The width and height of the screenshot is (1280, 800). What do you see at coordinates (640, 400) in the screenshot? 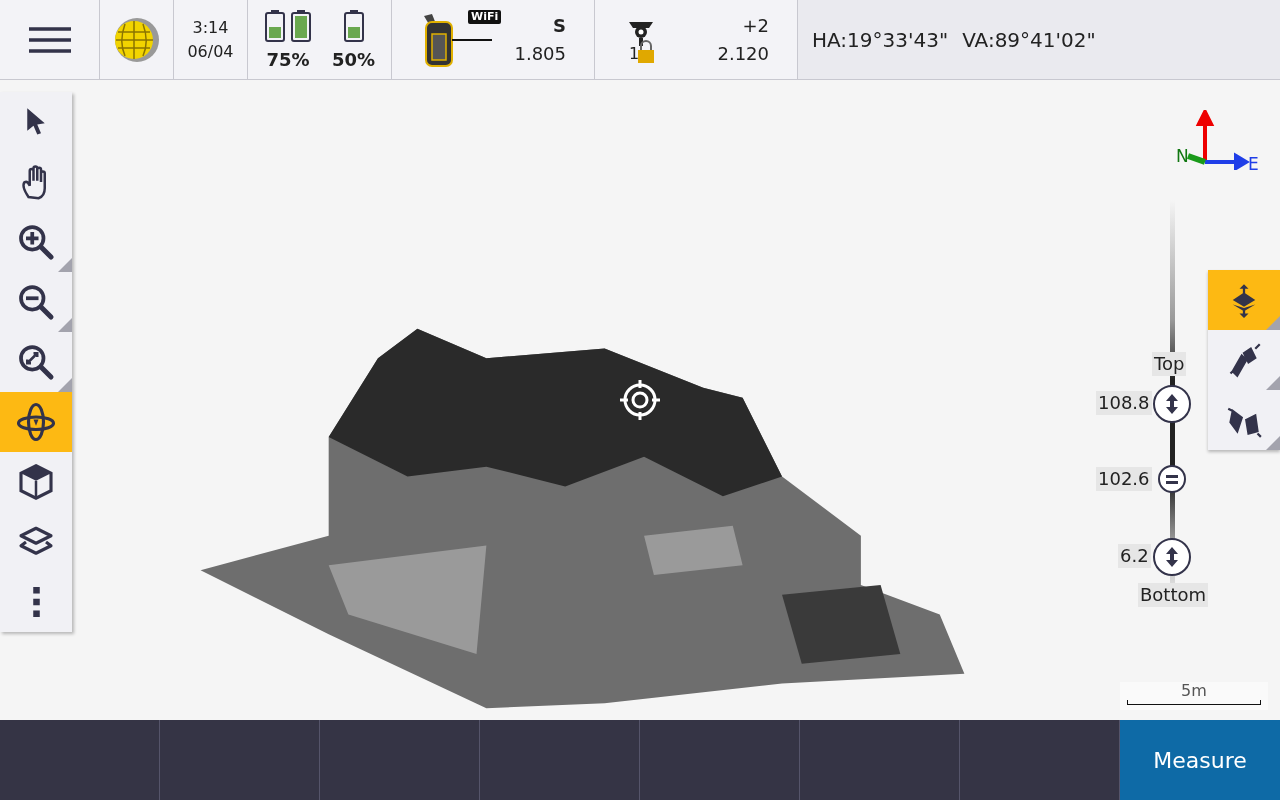
I see `crosshair-icon` at bounding box center [640, 400].